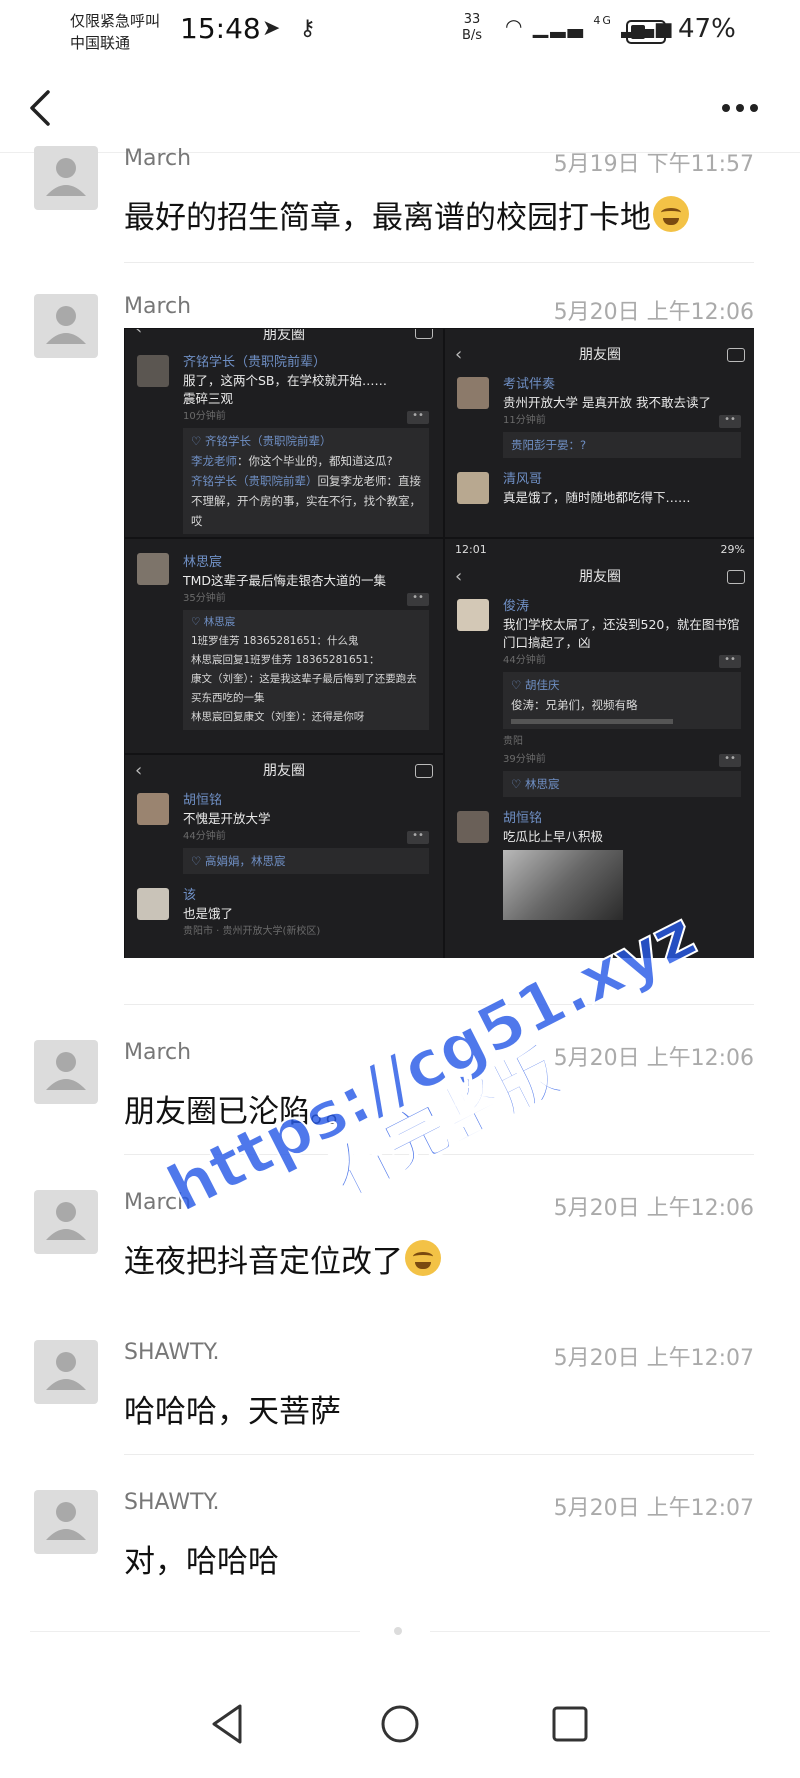  Describe the element at coordinates (553, 836) in the screenshot. I see `post-text: 吃瓜比上早八积极` at that location.